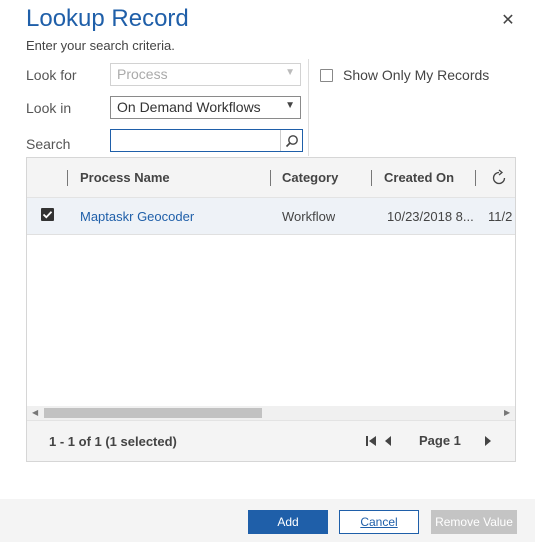  What do you see at coordinates (189, 107) in the screenshot?
I see `look-in-value: On Demand Workflows` at bounding box center [189, 107].